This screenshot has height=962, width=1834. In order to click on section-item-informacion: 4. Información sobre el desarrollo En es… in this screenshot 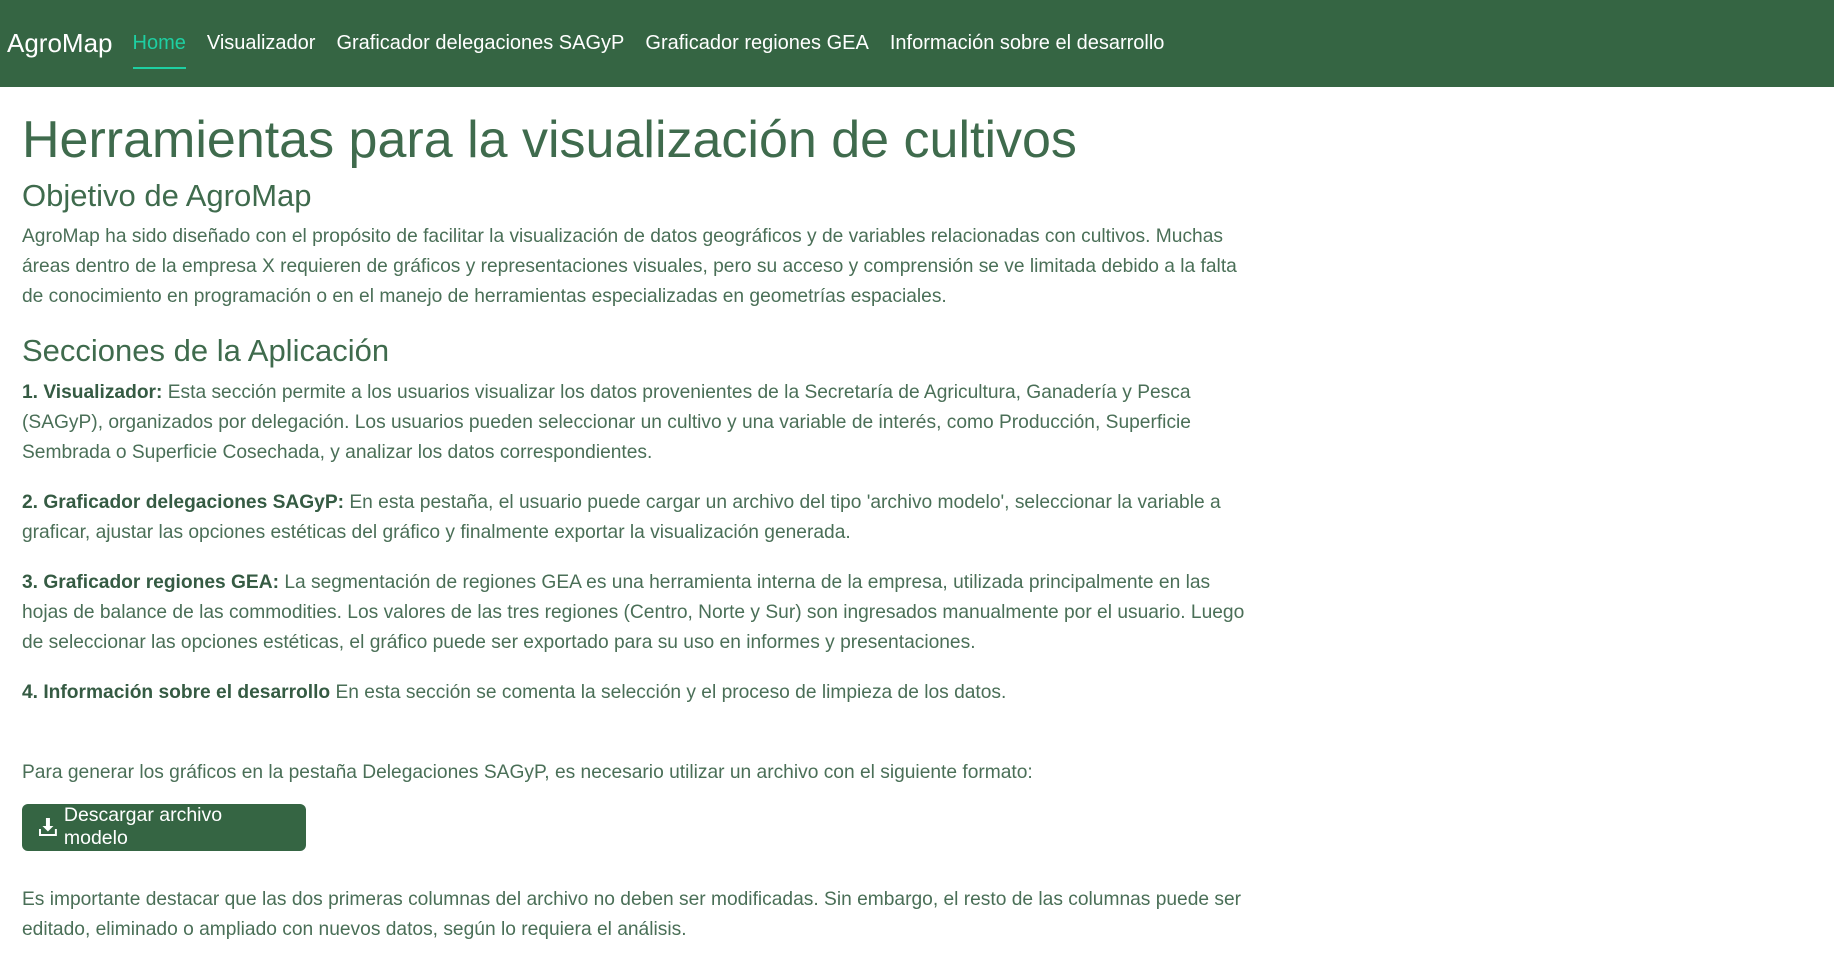, I will do `click(637, 693)`.